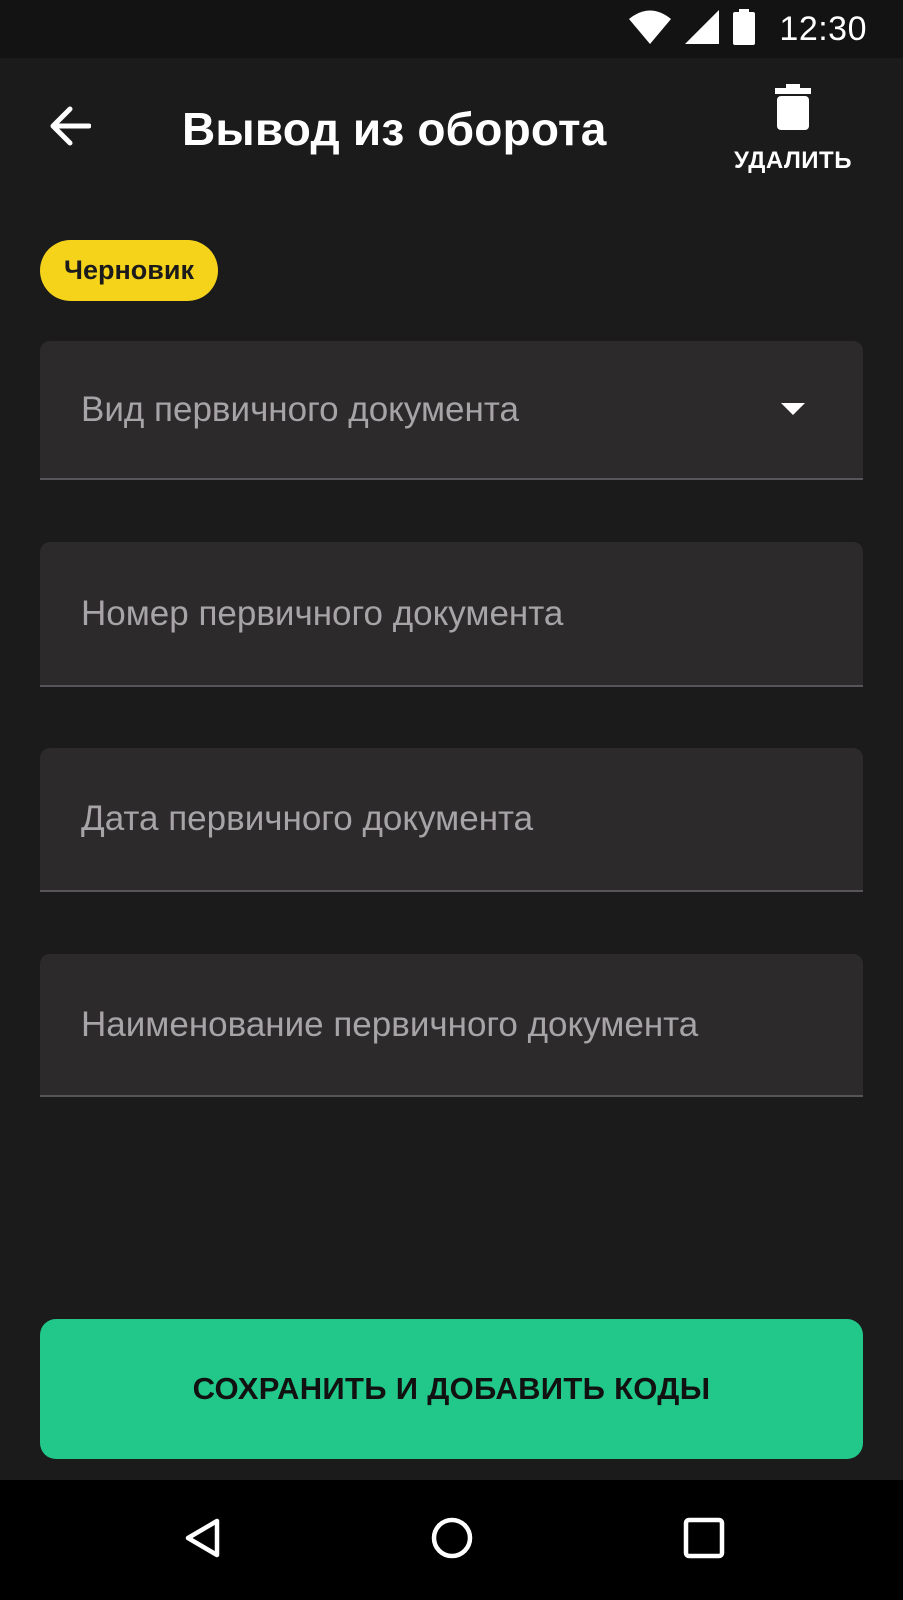 The image size is (903, 1600). Describe the element at coordinates (322, 613) in the screenshot. I see `document-number-placeholder: Номер первичного документа` at that location.